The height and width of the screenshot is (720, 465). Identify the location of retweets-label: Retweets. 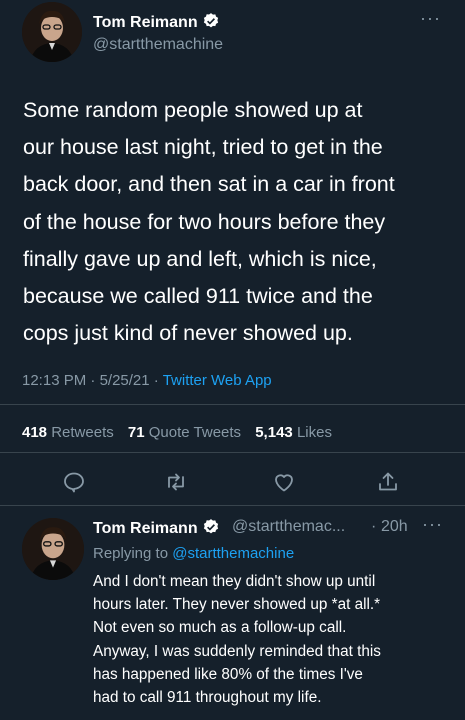
(82, 432).